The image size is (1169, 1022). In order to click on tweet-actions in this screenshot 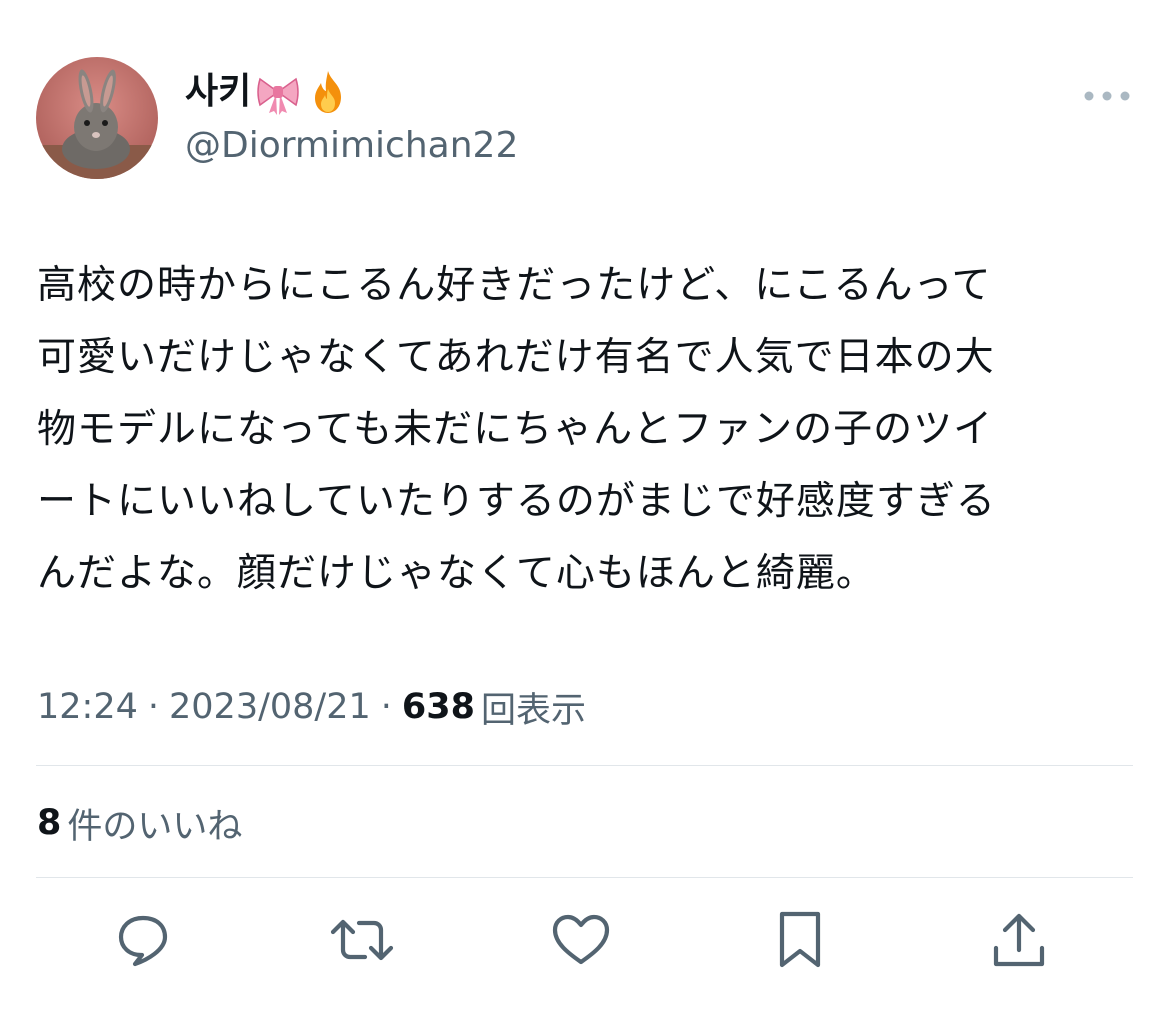, I will do `click(584, 940)`.